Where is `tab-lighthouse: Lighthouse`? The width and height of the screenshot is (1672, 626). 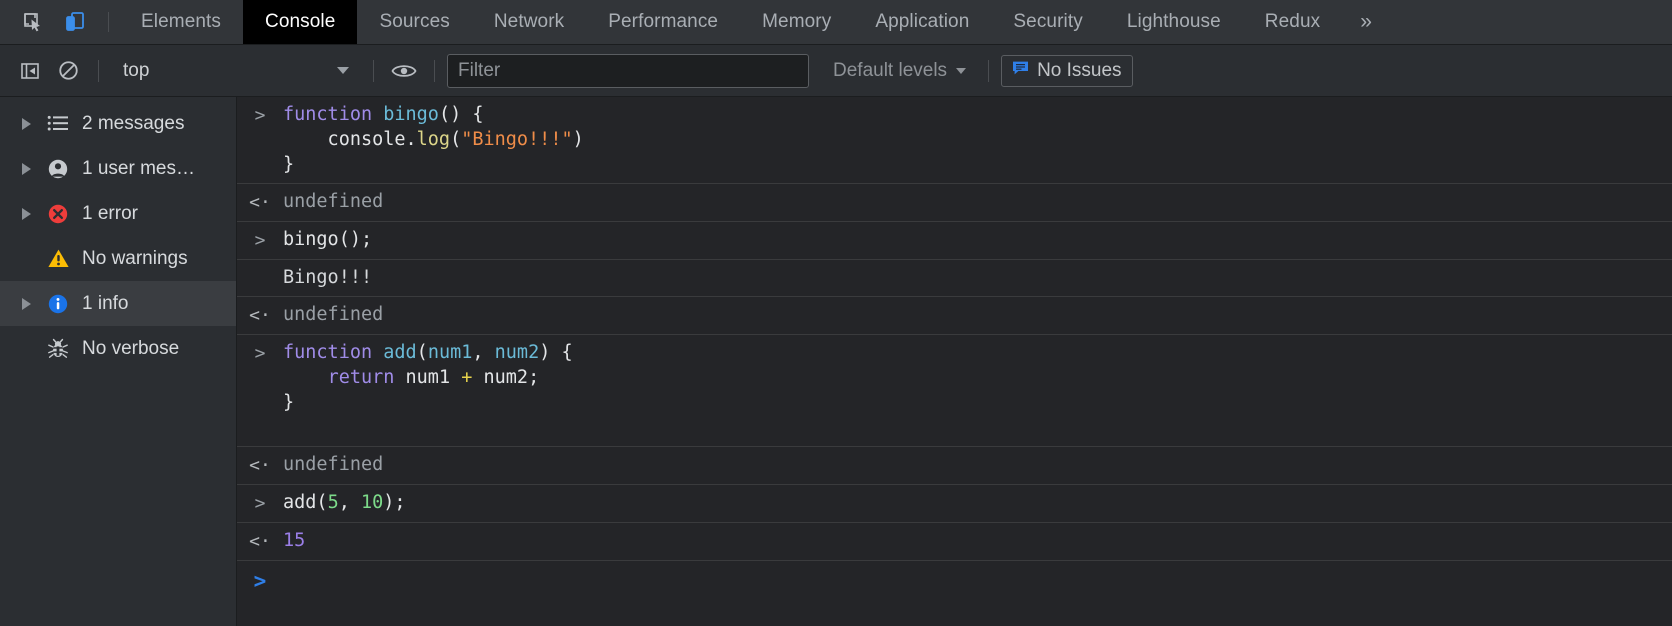 tab-lighthouse: Lighthouse is located at coordinates (1174, 22).